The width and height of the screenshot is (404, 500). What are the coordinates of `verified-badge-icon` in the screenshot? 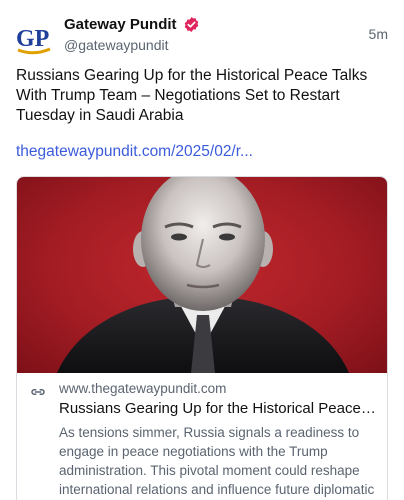 It's located at (191, 24).